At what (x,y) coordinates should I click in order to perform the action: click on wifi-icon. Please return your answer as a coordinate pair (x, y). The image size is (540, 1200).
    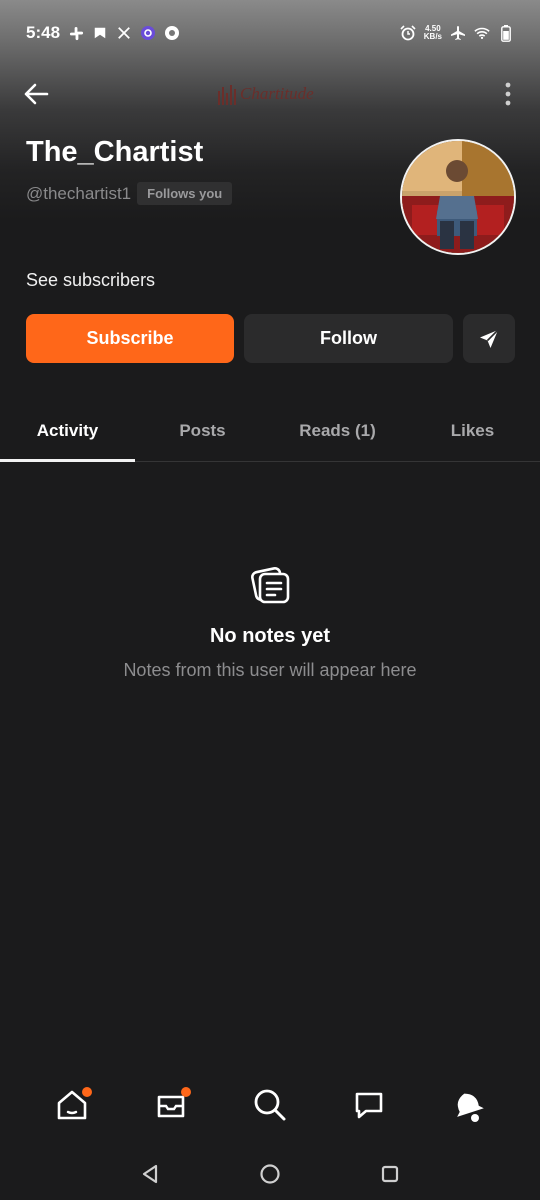
    Looking at the image, I should click on (482, 33).